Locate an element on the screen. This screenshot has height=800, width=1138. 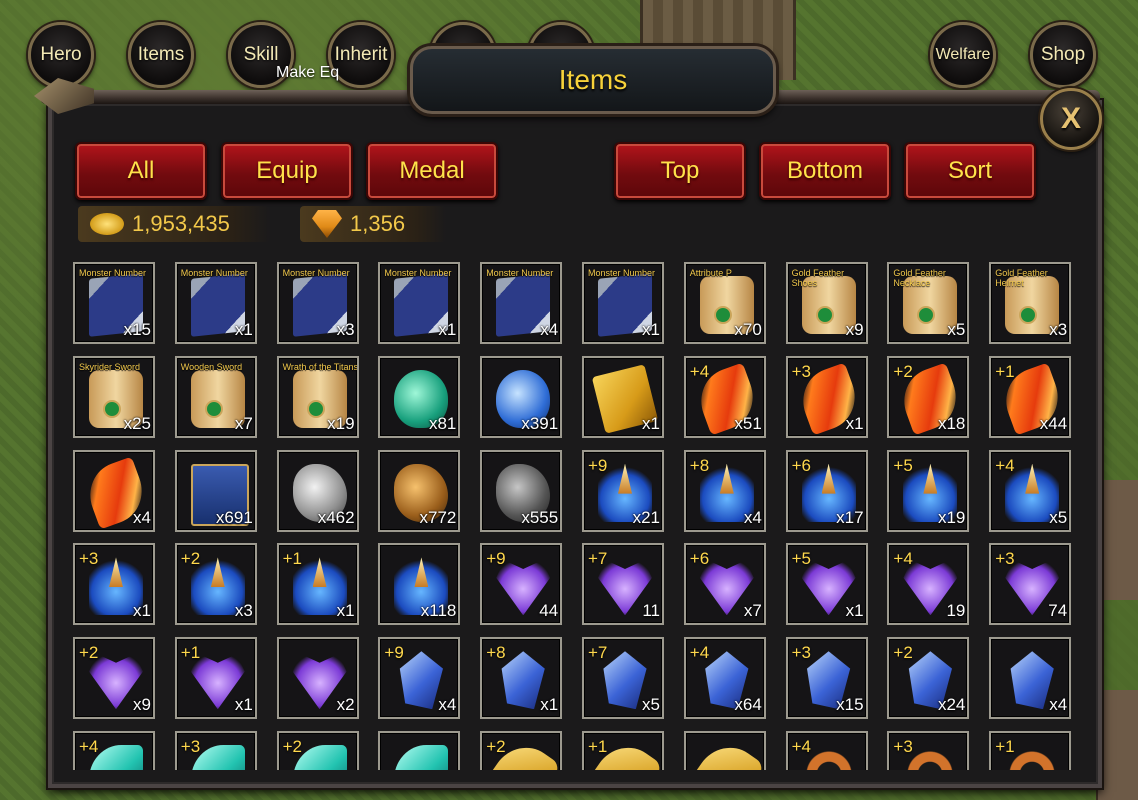
sort-button: Sort is located at coordinates (970, 171).